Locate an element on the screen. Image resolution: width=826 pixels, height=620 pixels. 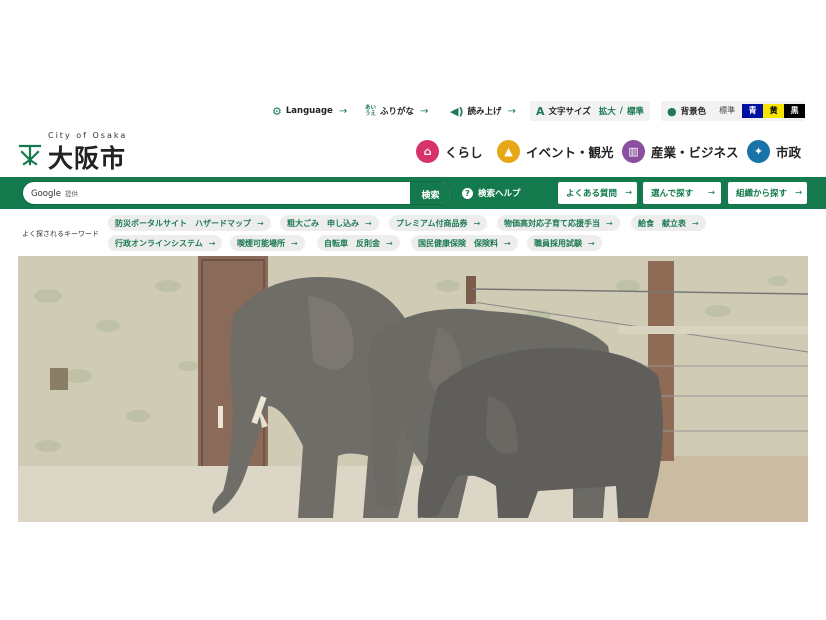
read-aloud-link: ◀) 読み上げ → is located at coordinates (483, 111).